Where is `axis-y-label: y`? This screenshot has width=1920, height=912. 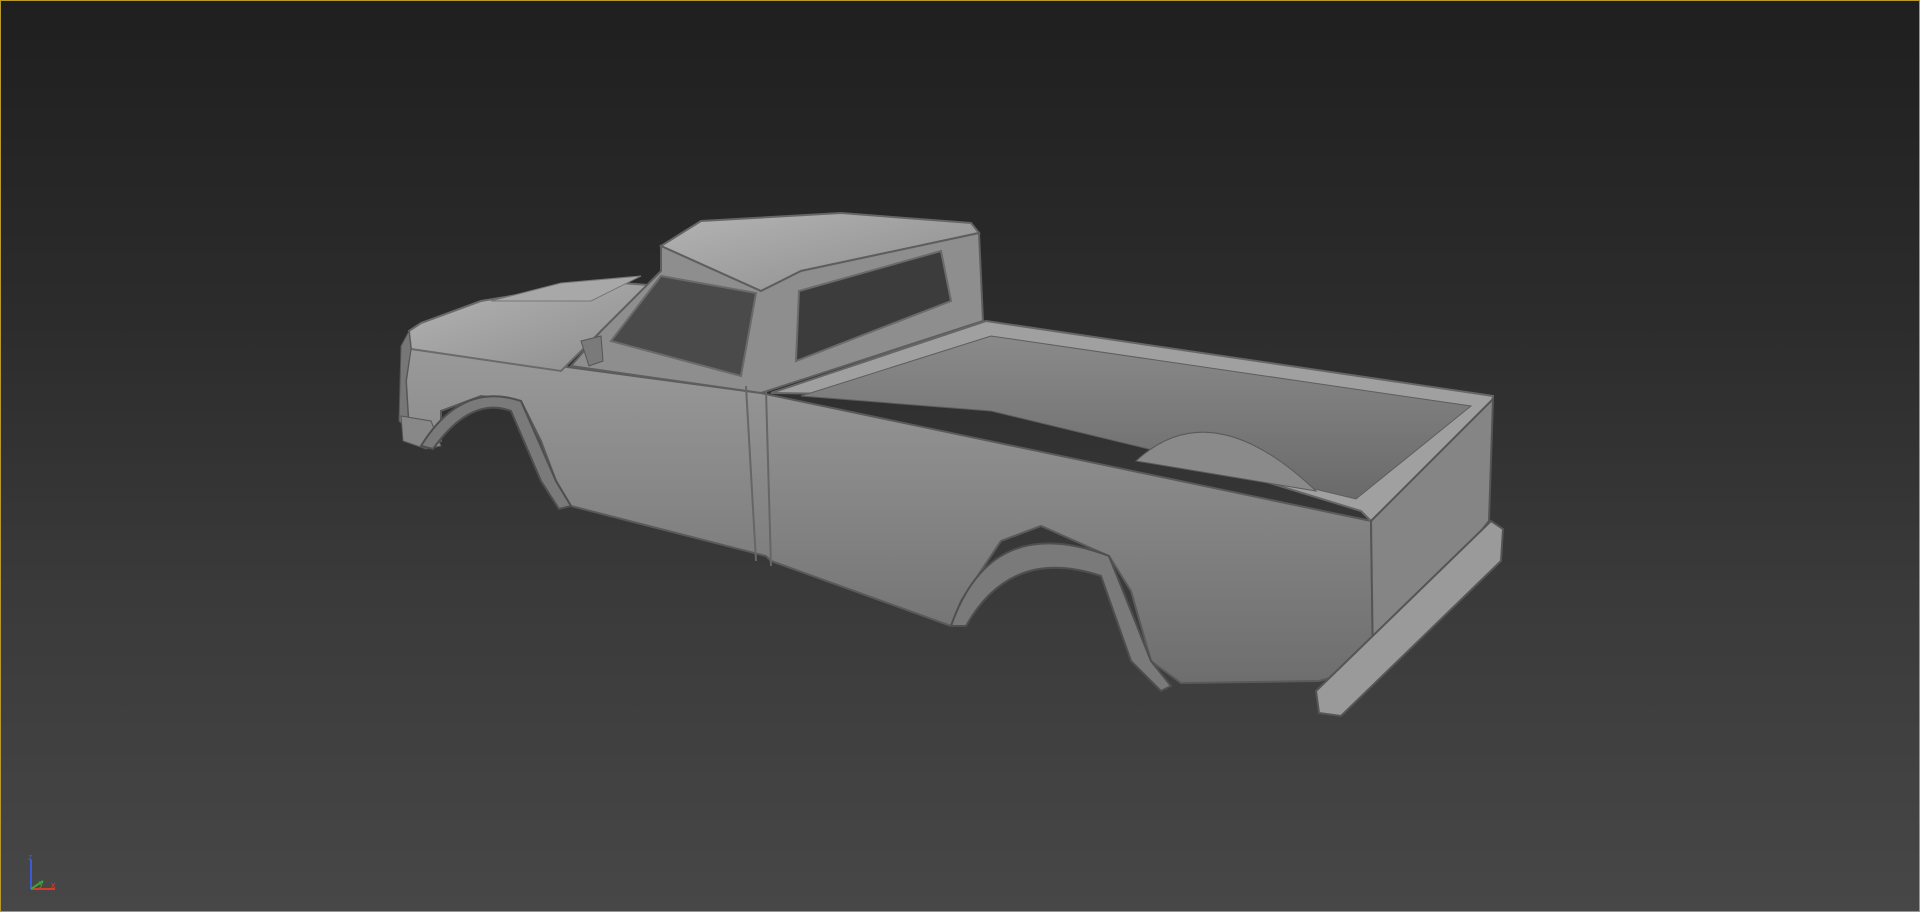 axis-y-label: y is located at coordinates (41, 883).